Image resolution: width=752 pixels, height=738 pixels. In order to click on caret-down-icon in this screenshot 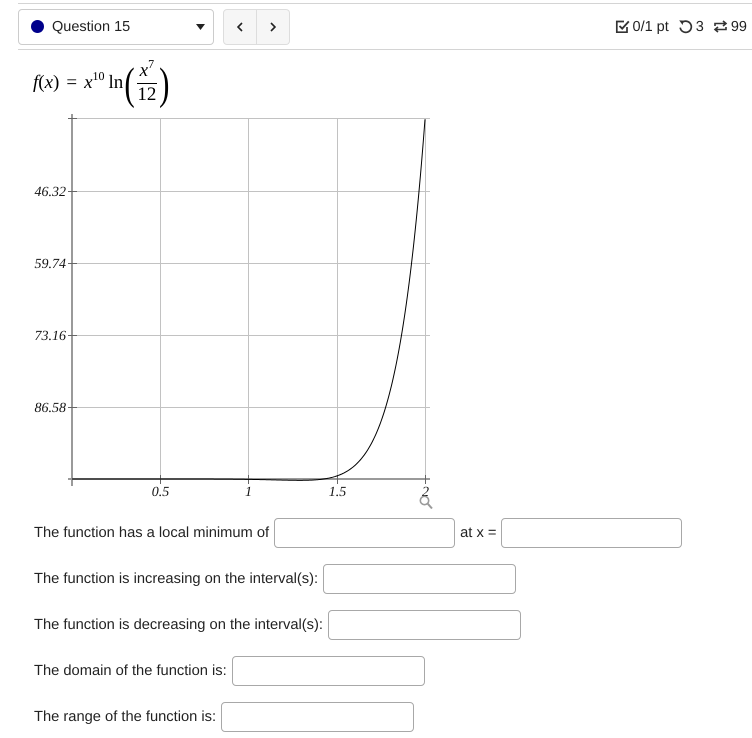, I will do `click(200, 27)`.